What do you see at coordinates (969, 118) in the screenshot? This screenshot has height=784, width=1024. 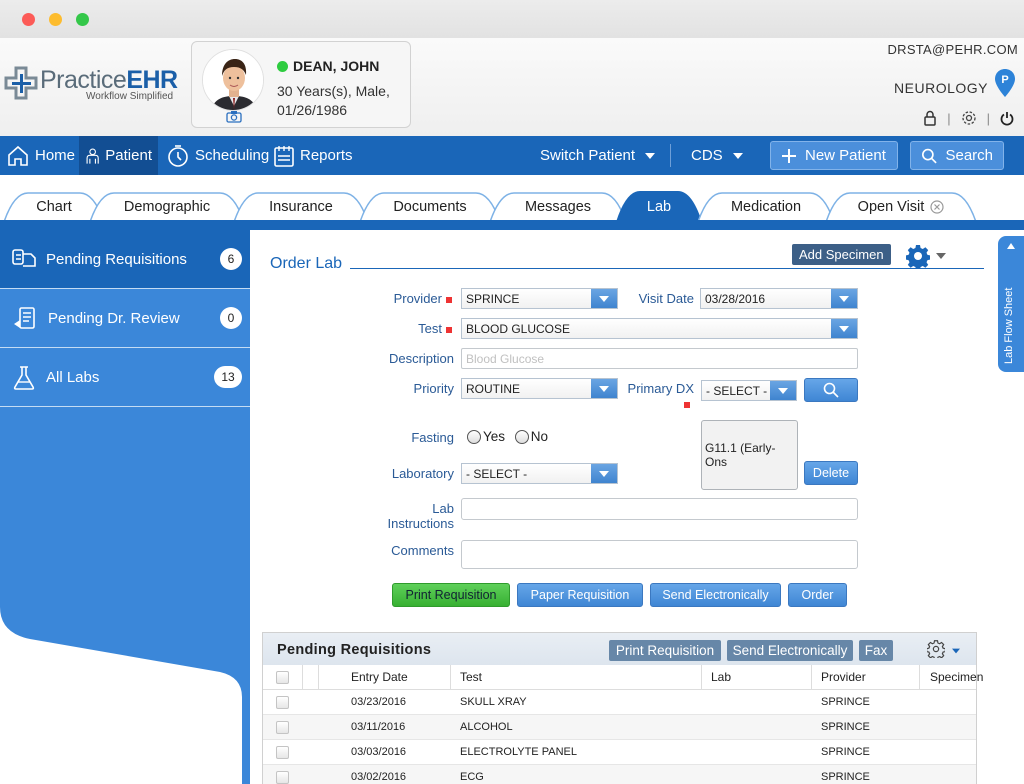 I see `settings-gear-icon` at bounding box center [969, 118].